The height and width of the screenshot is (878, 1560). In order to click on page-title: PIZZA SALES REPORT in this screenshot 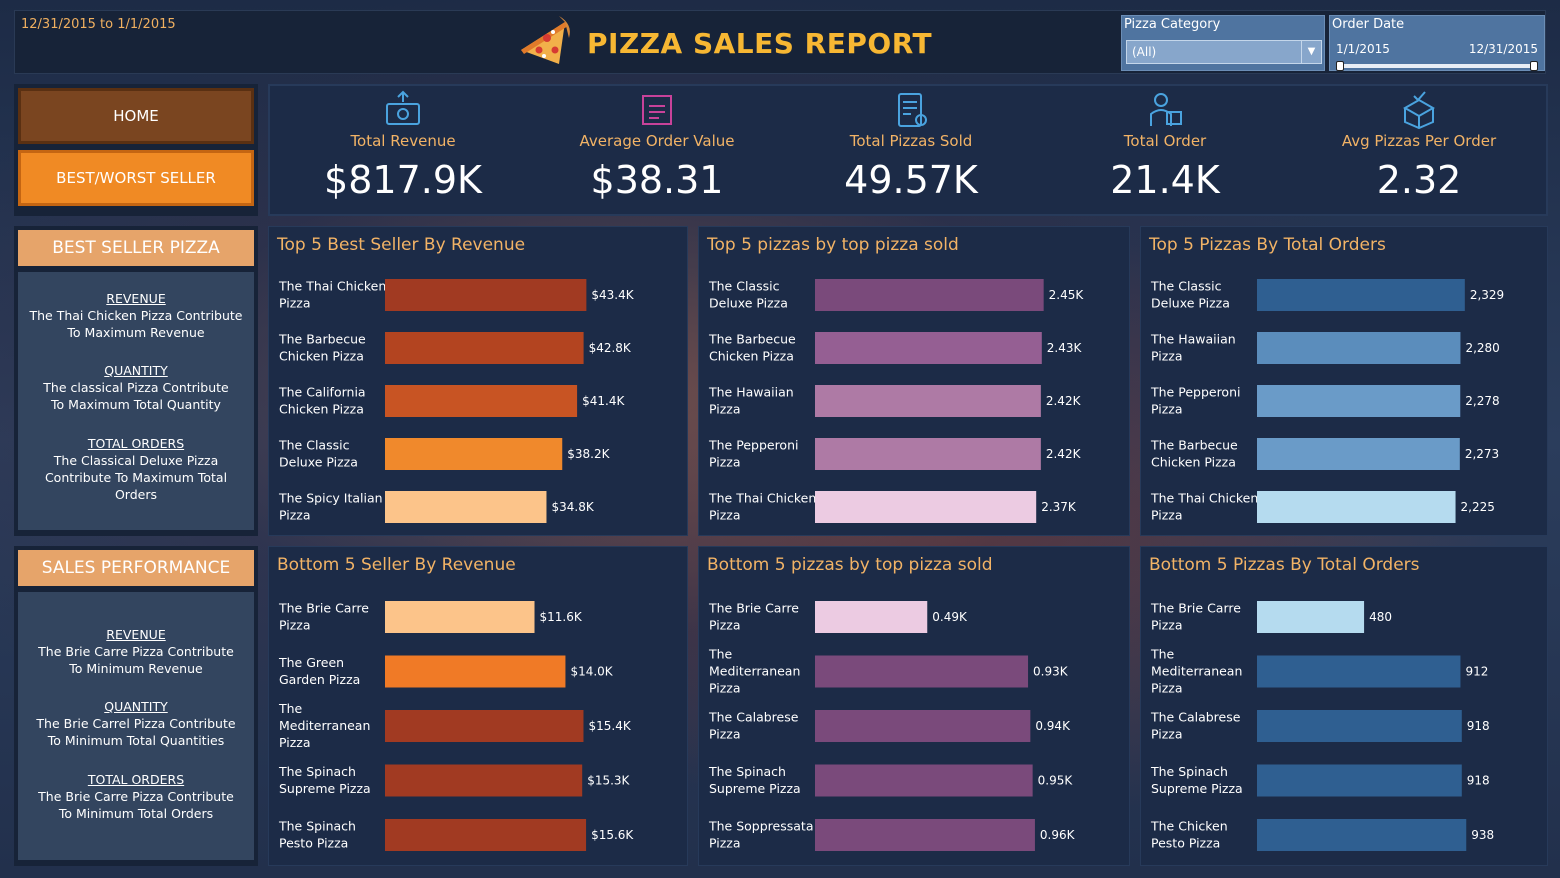, I will do `click(760, 43)`.